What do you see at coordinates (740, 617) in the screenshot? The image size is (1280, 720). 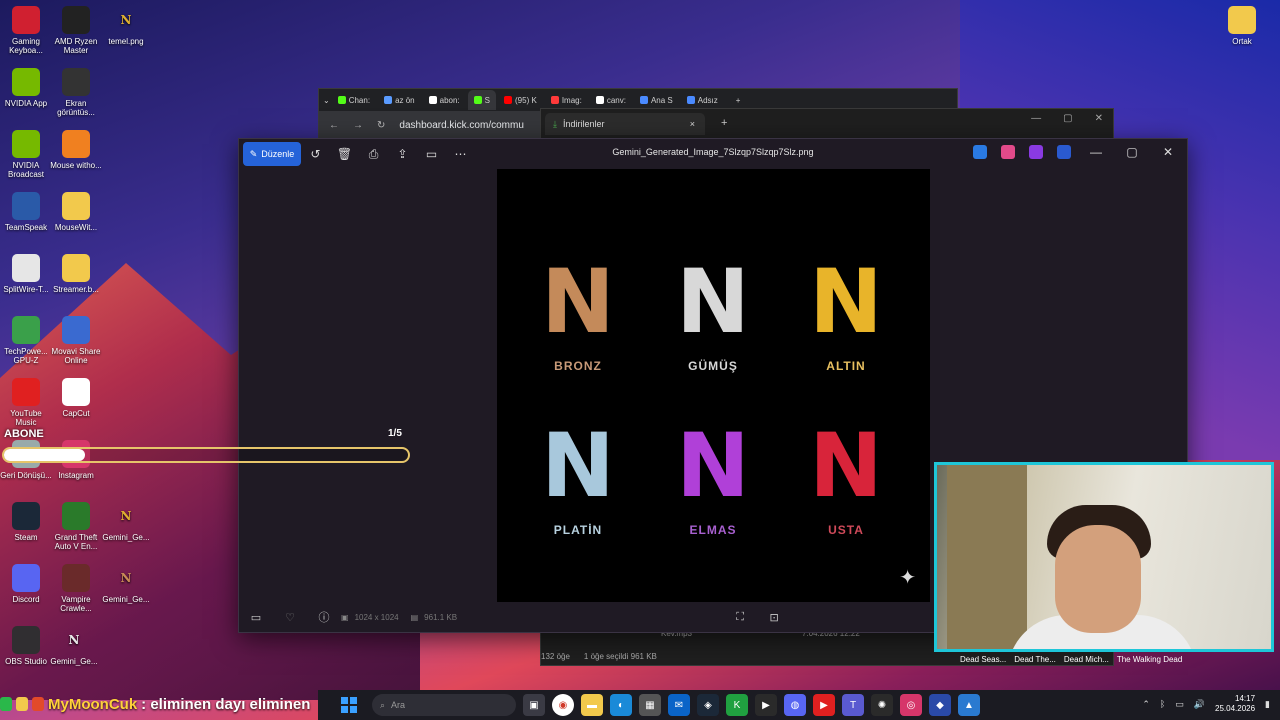 I see `fit-icon: ⛶` at bounding box center [740, 617].